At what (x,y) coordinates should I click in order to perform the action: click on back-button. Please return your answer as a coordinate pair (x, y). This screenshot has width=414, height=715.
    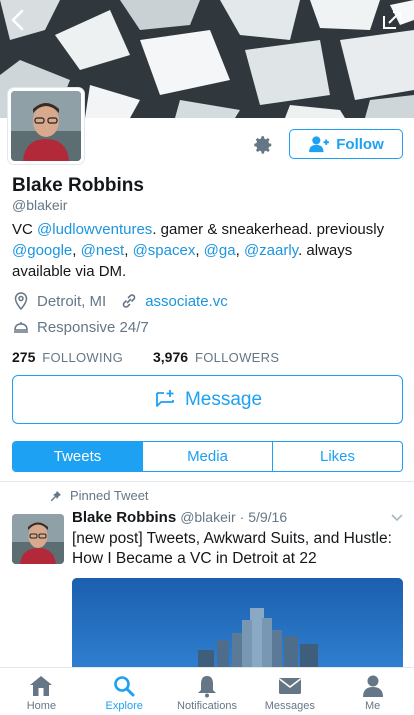
    Looking at the image, I should click on (18, 20).